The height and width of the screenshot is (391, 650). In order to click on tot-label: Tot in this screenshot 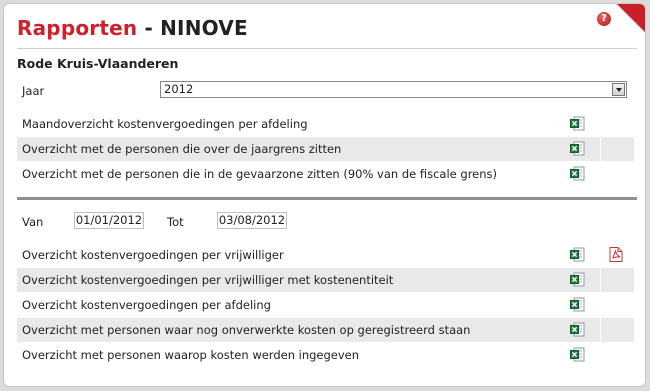, I will do `click(175, 222)`.